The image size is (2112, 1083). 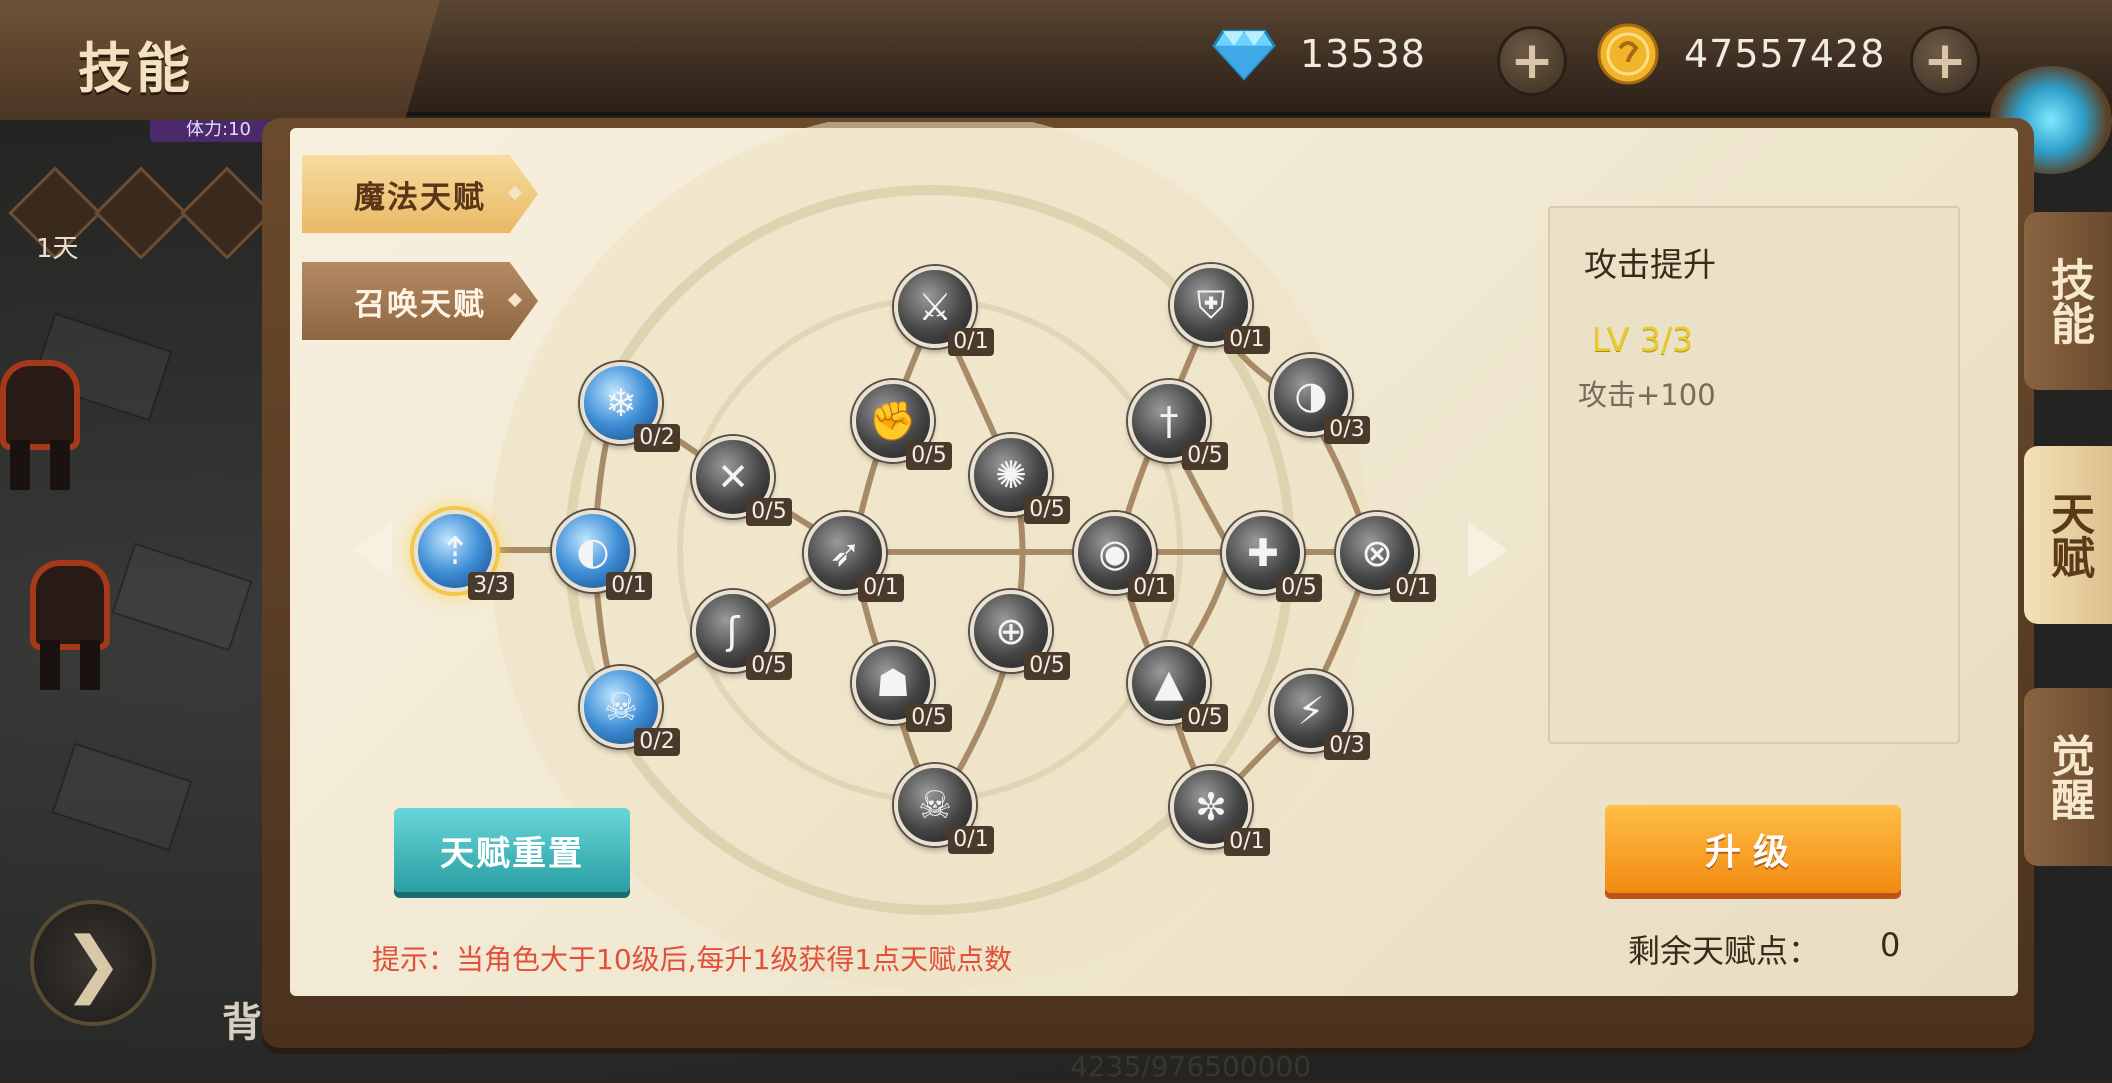 I want to click on tab-magic-talent: 魔法天赋, so click(x=420, y=194).